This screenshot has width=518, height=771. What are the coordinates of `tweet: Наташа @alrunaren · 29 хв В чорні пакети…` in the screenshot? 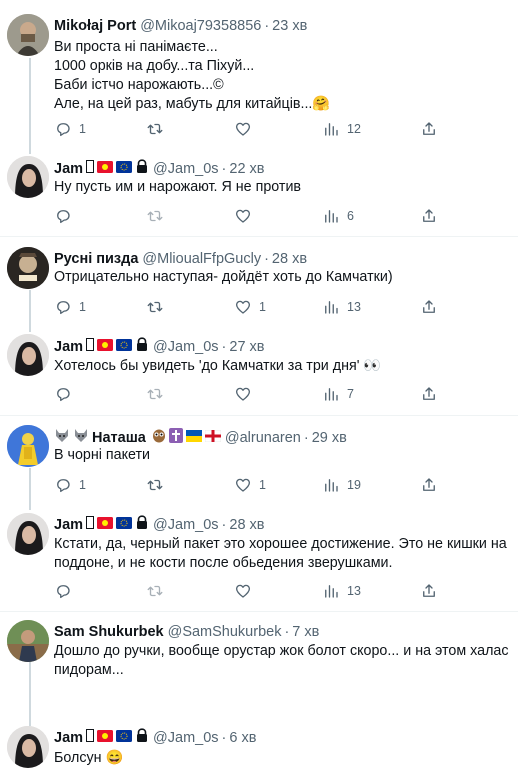 It's located at (259, 462).